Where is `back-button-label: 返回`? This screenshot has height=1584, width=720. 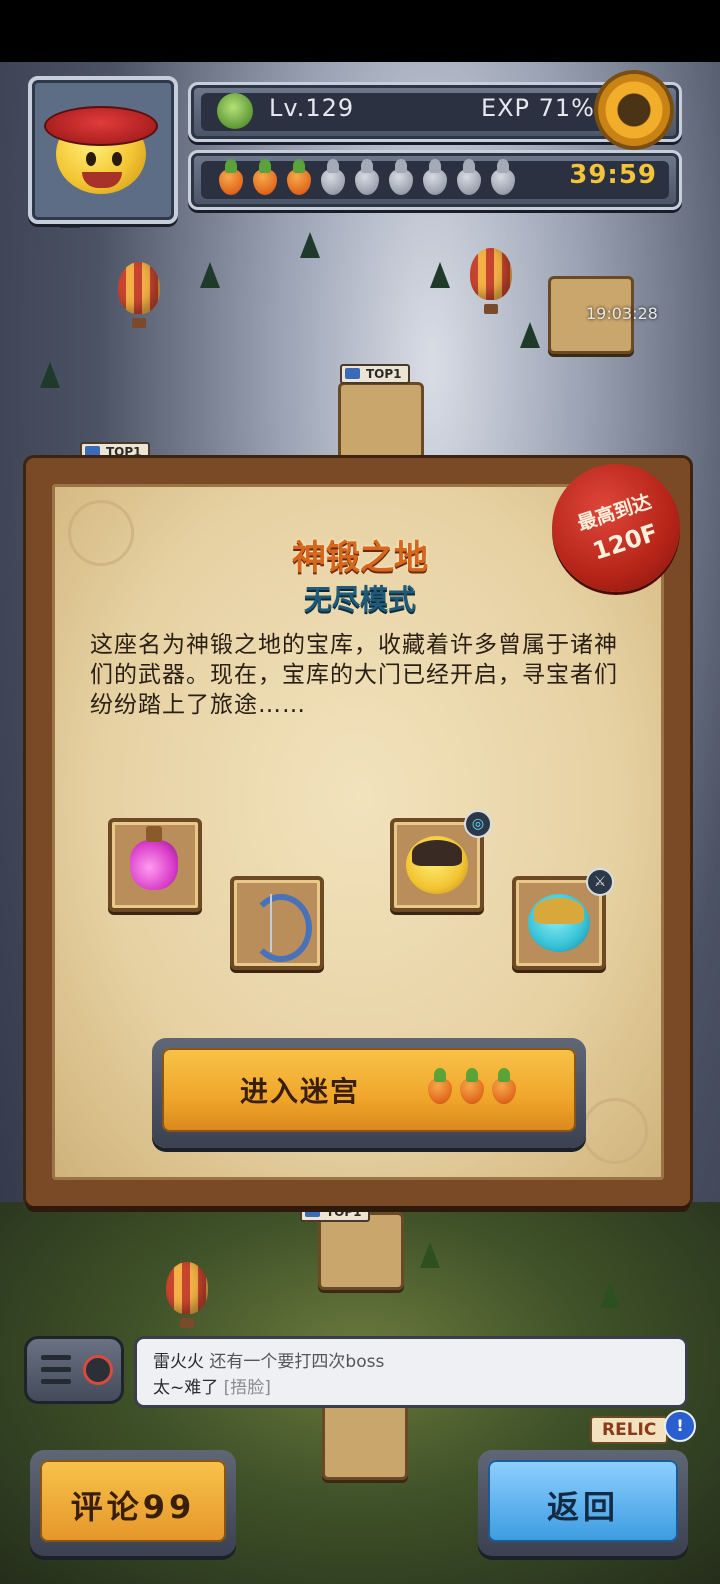 back-button-label: 返回 is located at coordinates (582, 1507).